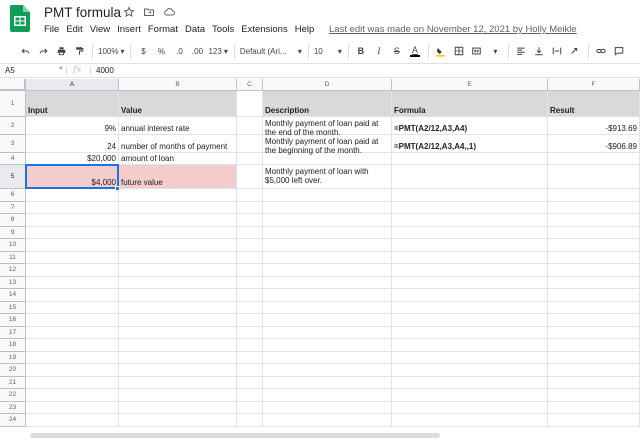  Describe the element at coordinates (470, 245) in the screenshot. I see `cell-e10` at that location.